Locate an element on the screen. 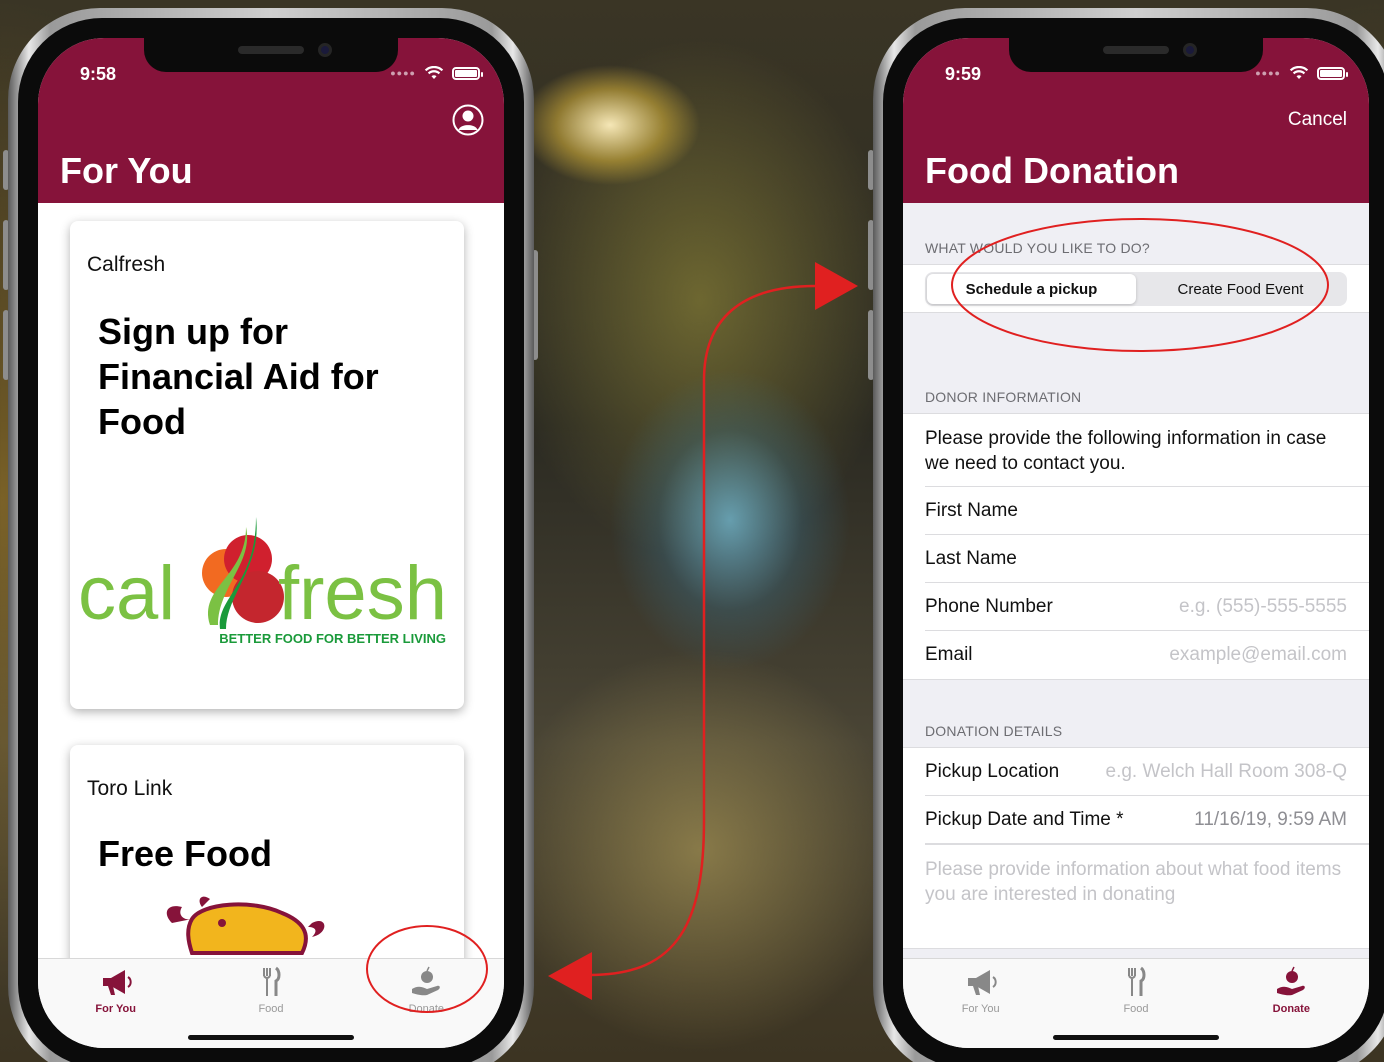 Image resolution: width=1384 pixels, height=1062 pixels. annotation-arrow-left-icon is located at coordinates (570, 976).